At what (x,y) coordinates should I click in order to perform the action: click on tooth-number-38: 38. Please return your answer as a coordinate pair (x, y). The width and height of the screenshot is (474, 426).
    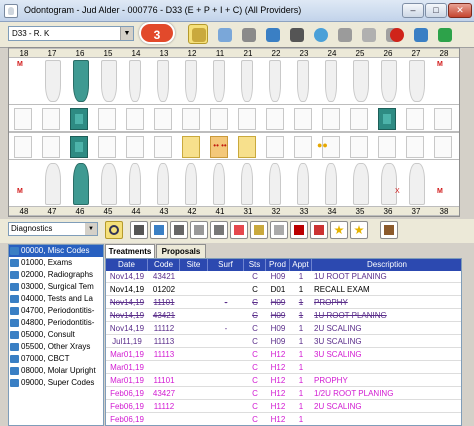
    Looking at the image, I should click on (444, 211).